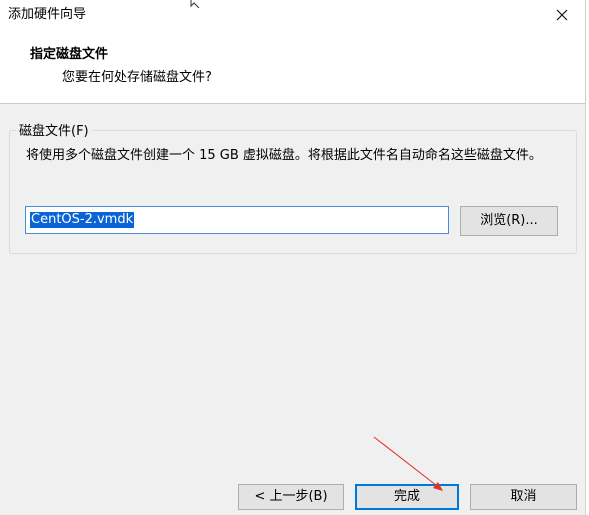  I want to click on wizard-header: 指定磁盘文件 您要在何处存储磁盘文件?, so click(292, 67).